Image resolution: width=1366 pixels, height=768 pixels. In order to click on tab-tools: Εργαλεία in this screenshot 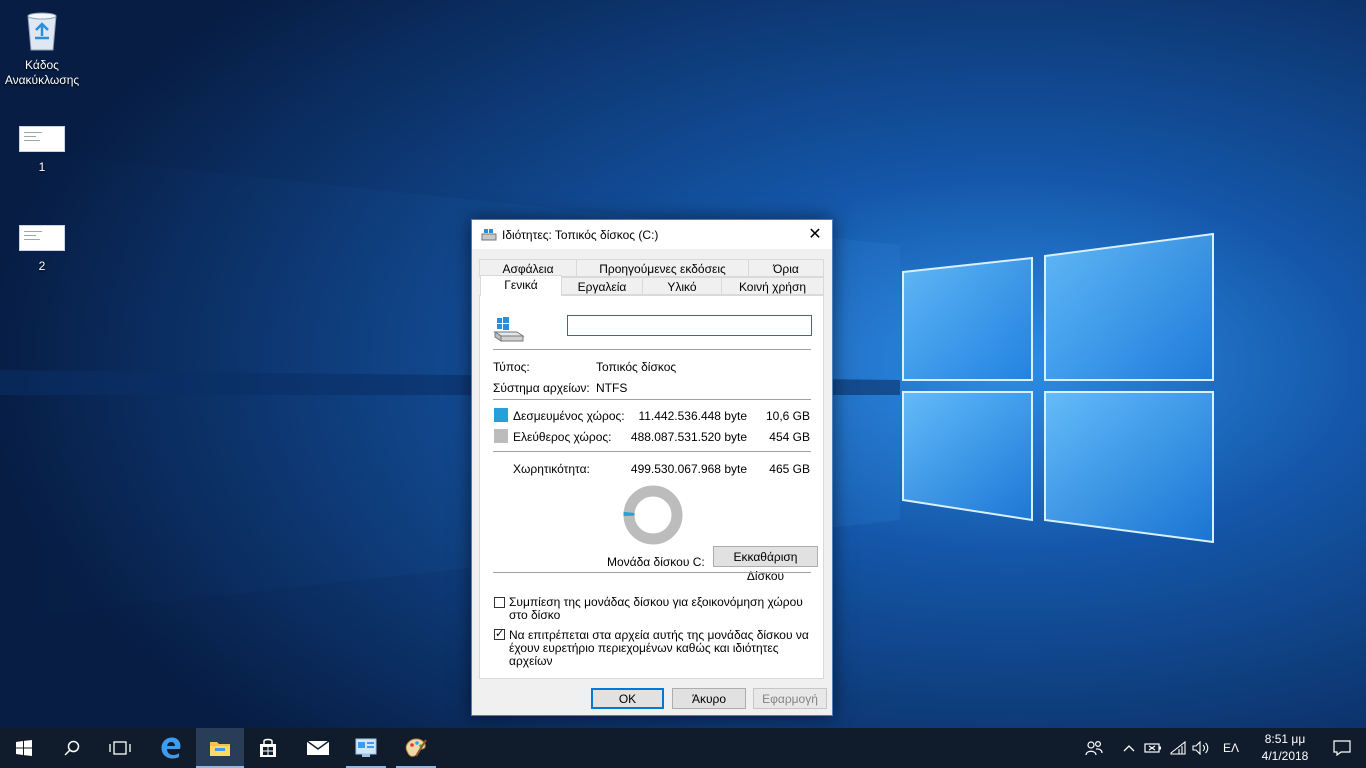, I will do `click(602, 286)`.